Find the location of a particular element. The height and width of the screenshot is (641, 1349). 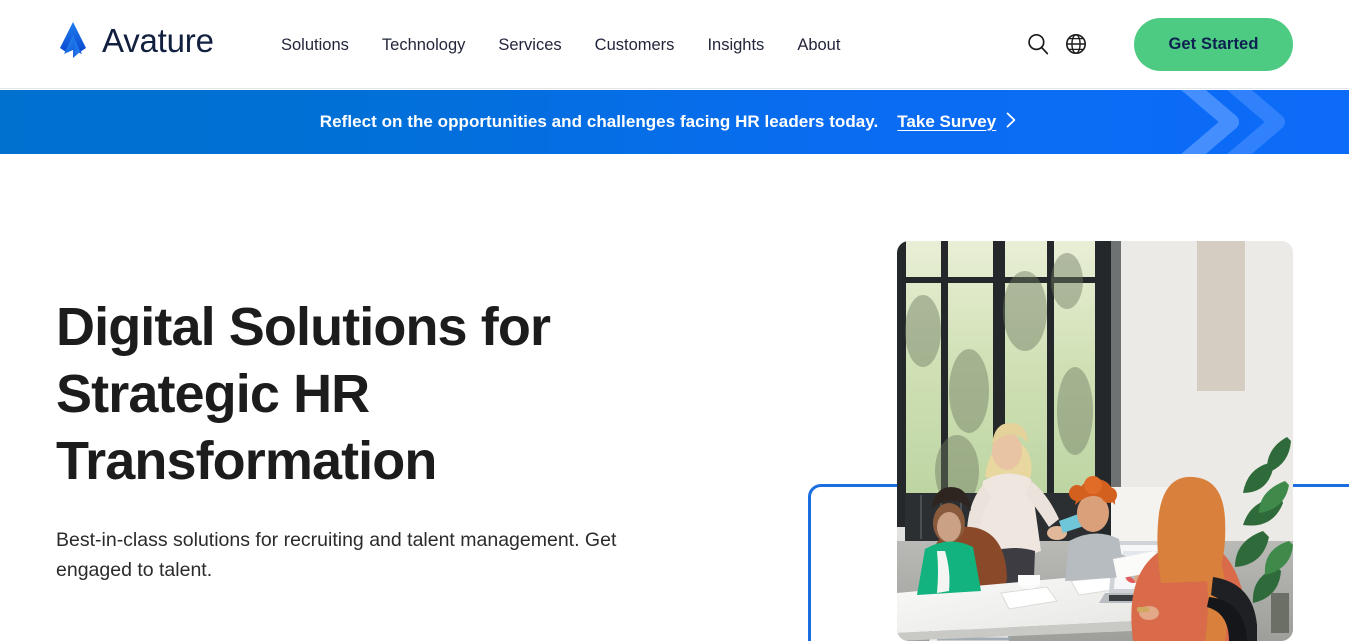

get-started-button: Get Started is located at coordinates (1213, 44).